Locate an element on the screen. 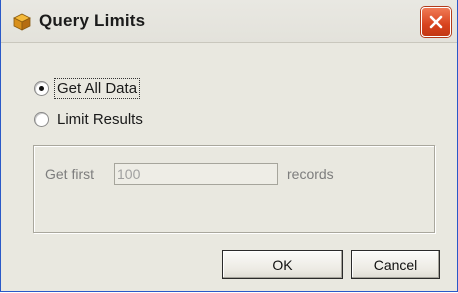 The image size is (458, 293). get-first-label: Get first is located at coordinates (70, 174).